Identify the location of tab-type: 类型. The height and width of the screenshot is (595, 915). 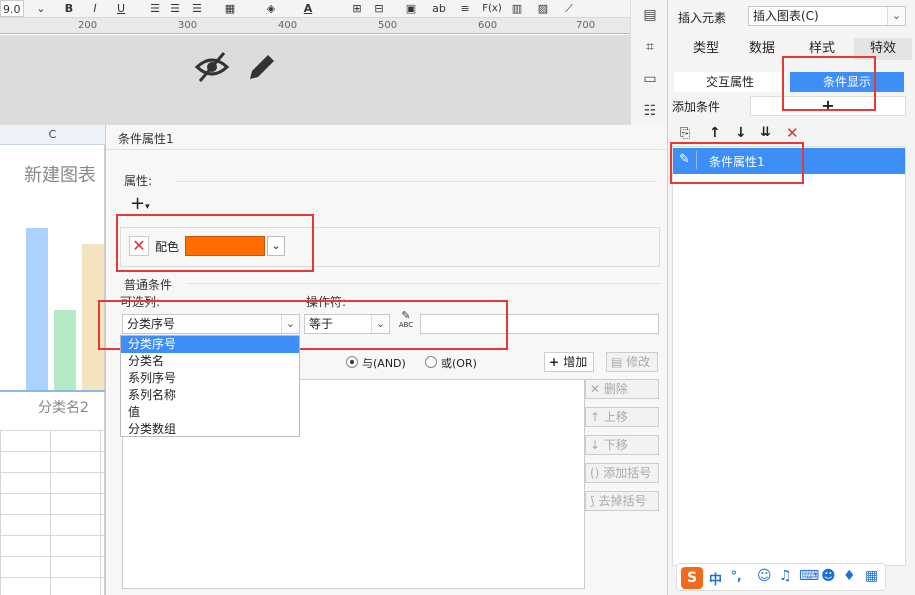
(706, 49).